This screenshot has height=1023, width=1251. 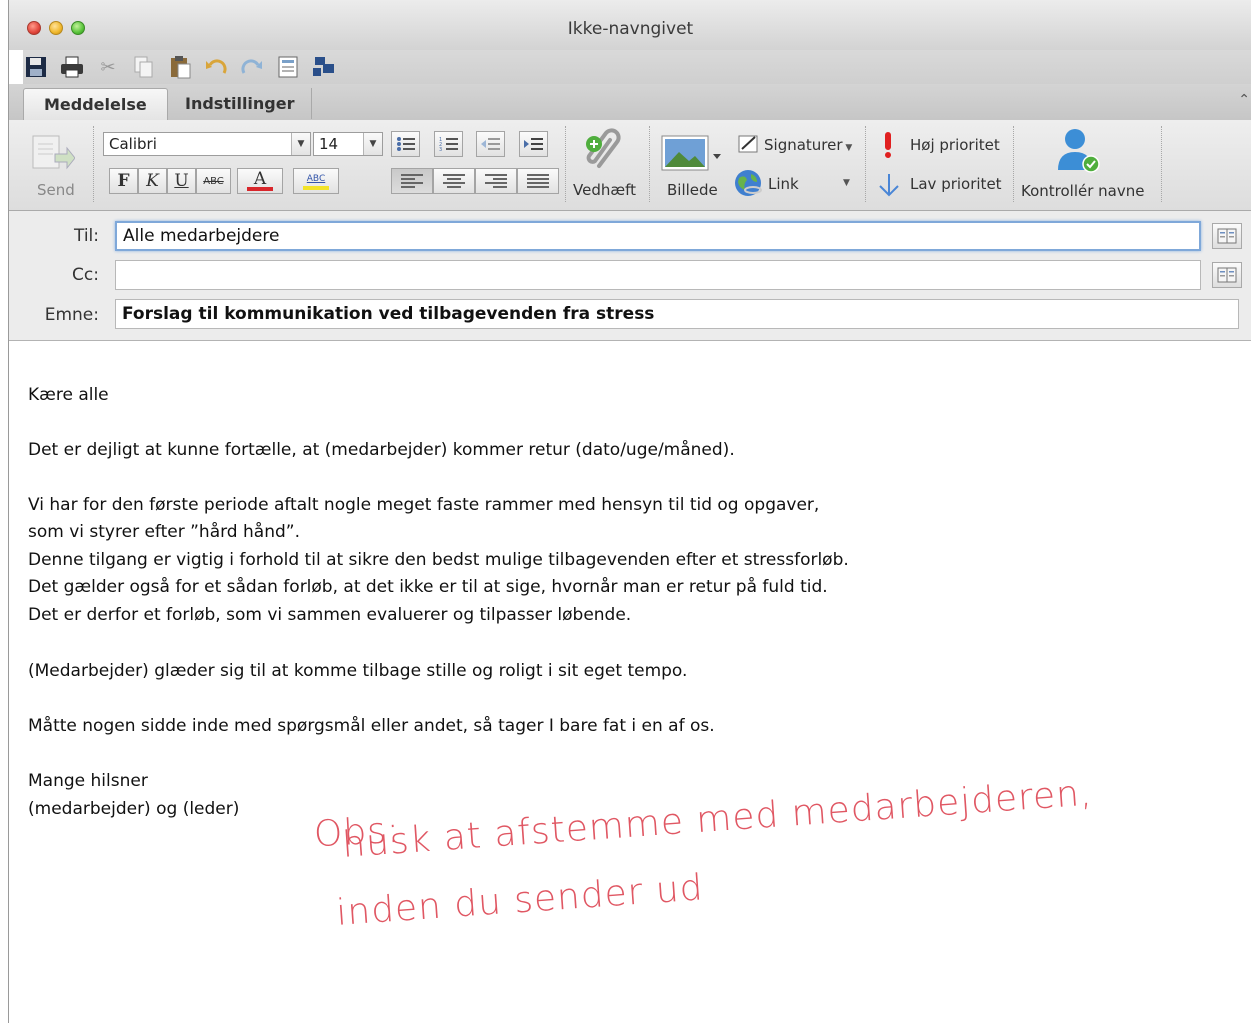 I want to click on italic-button: K, so click(x=152, y=181).